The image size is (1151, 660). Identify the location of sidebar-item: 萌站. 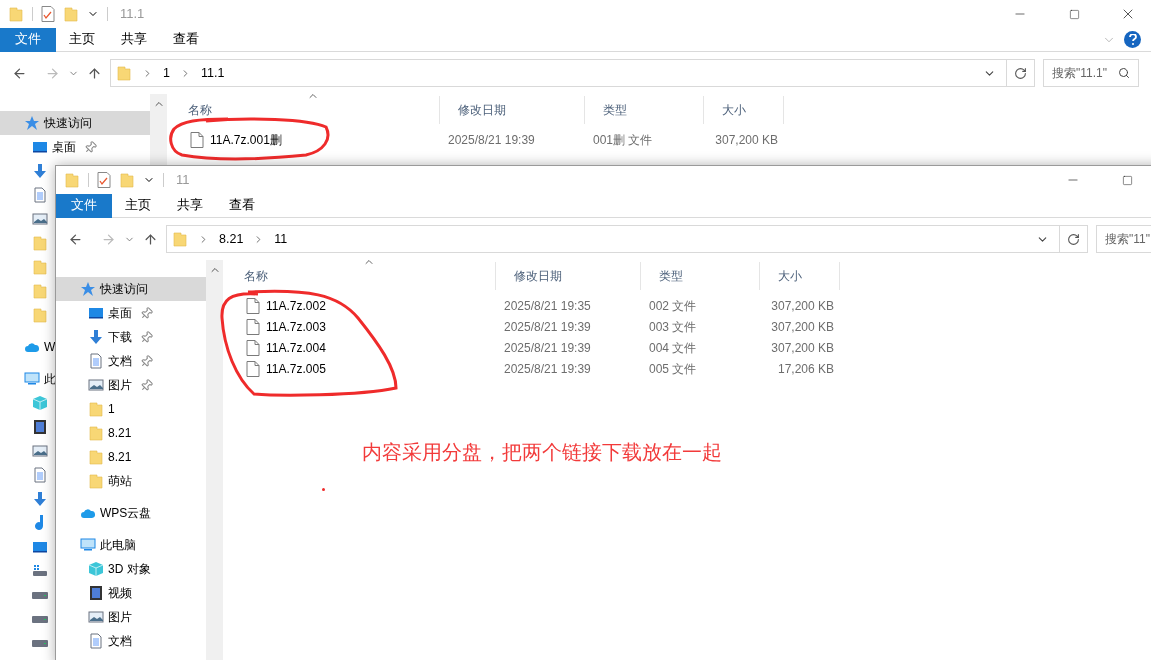
(97, 481).